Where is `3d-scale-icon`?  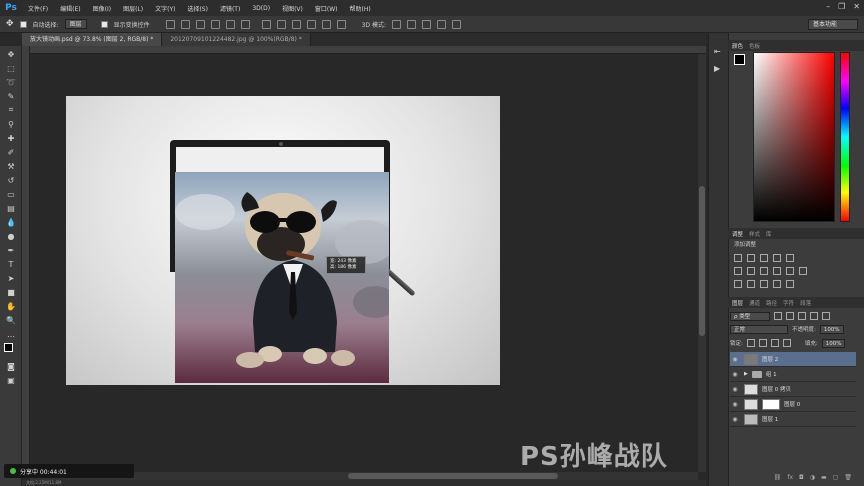 3d-scale-icon is located at coordinates (456, 24).